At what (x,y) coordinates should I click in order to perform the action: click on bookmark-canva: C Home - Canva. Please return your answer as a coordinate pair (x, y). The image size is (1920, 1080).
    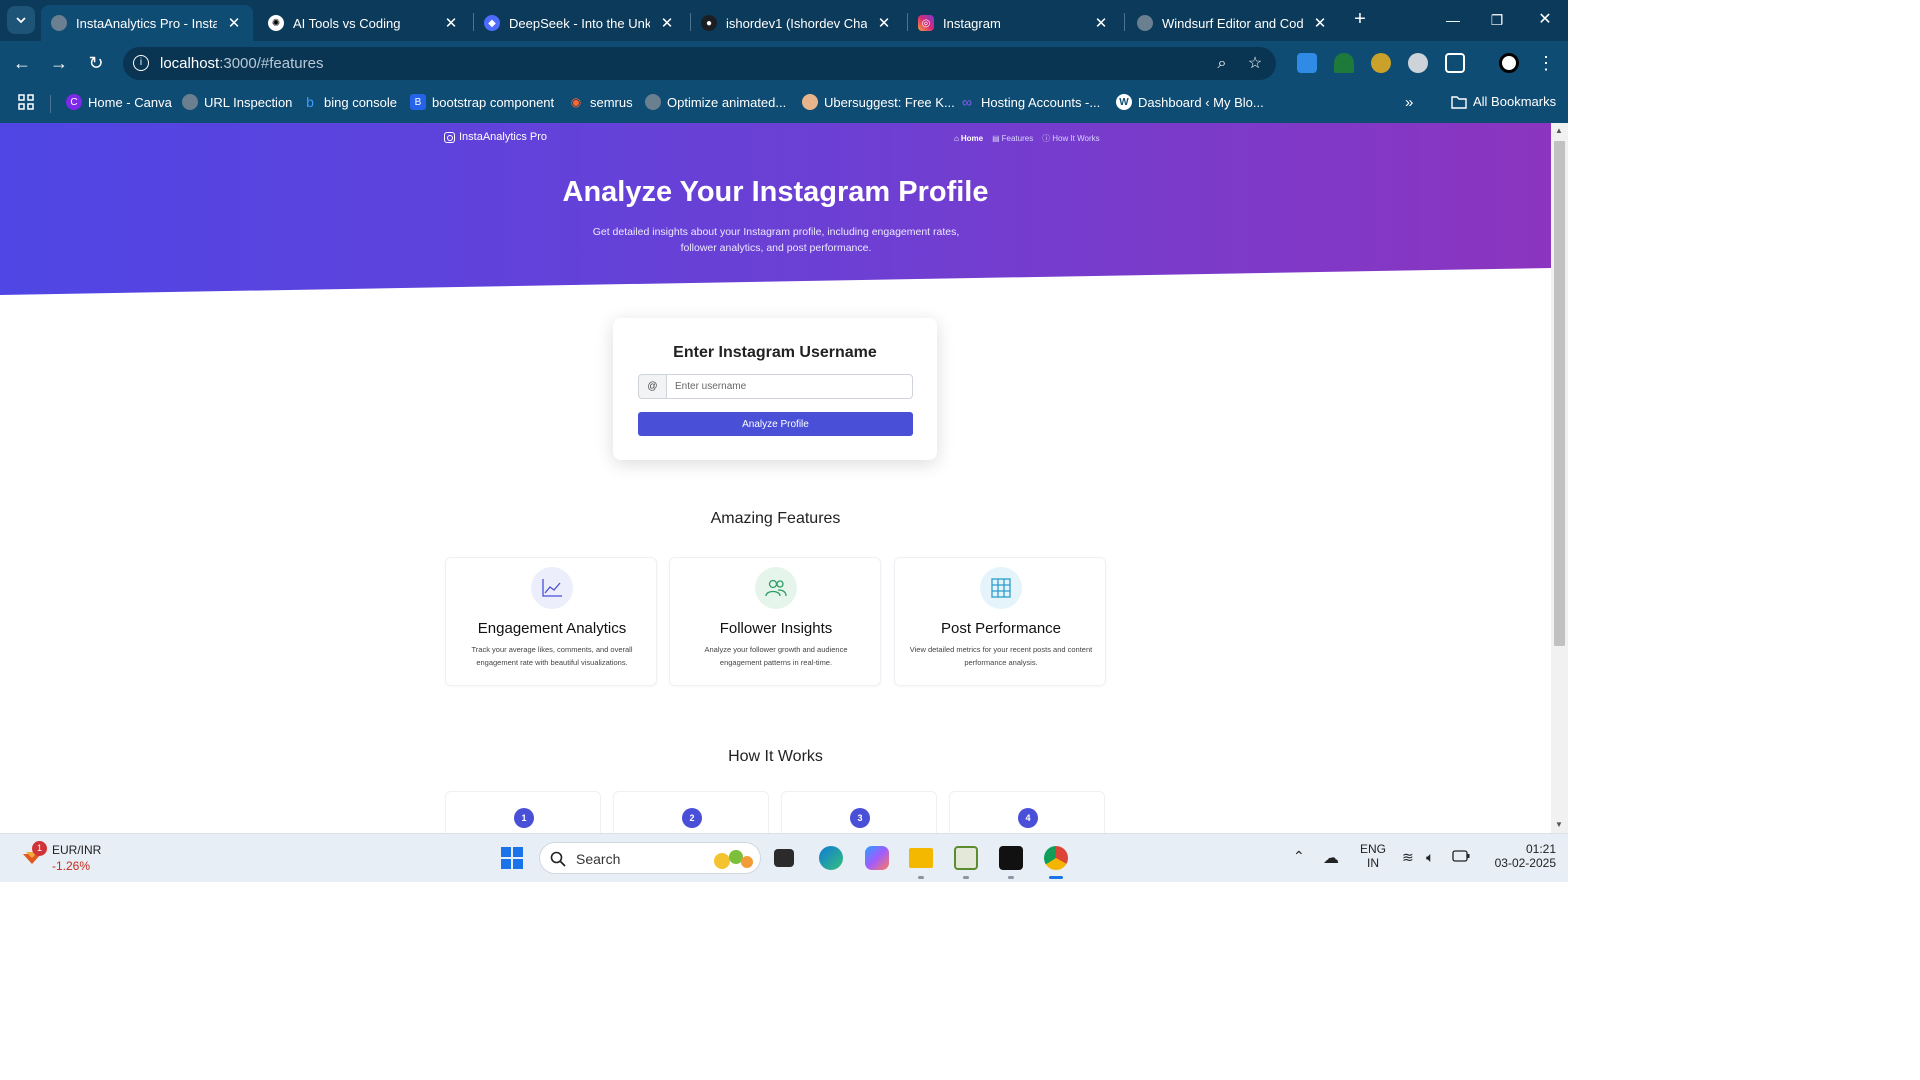
    Looking at the image, I should click on (119, 102).